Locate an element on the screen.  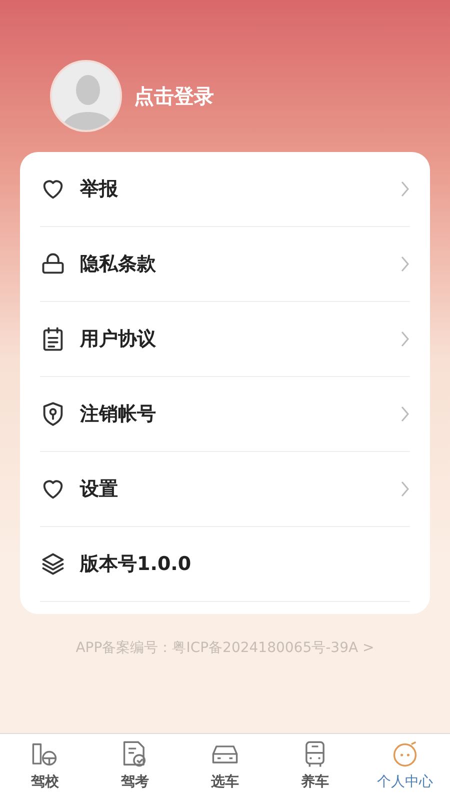
nav-tab: 驾校 is located at coordinates (45, 767).